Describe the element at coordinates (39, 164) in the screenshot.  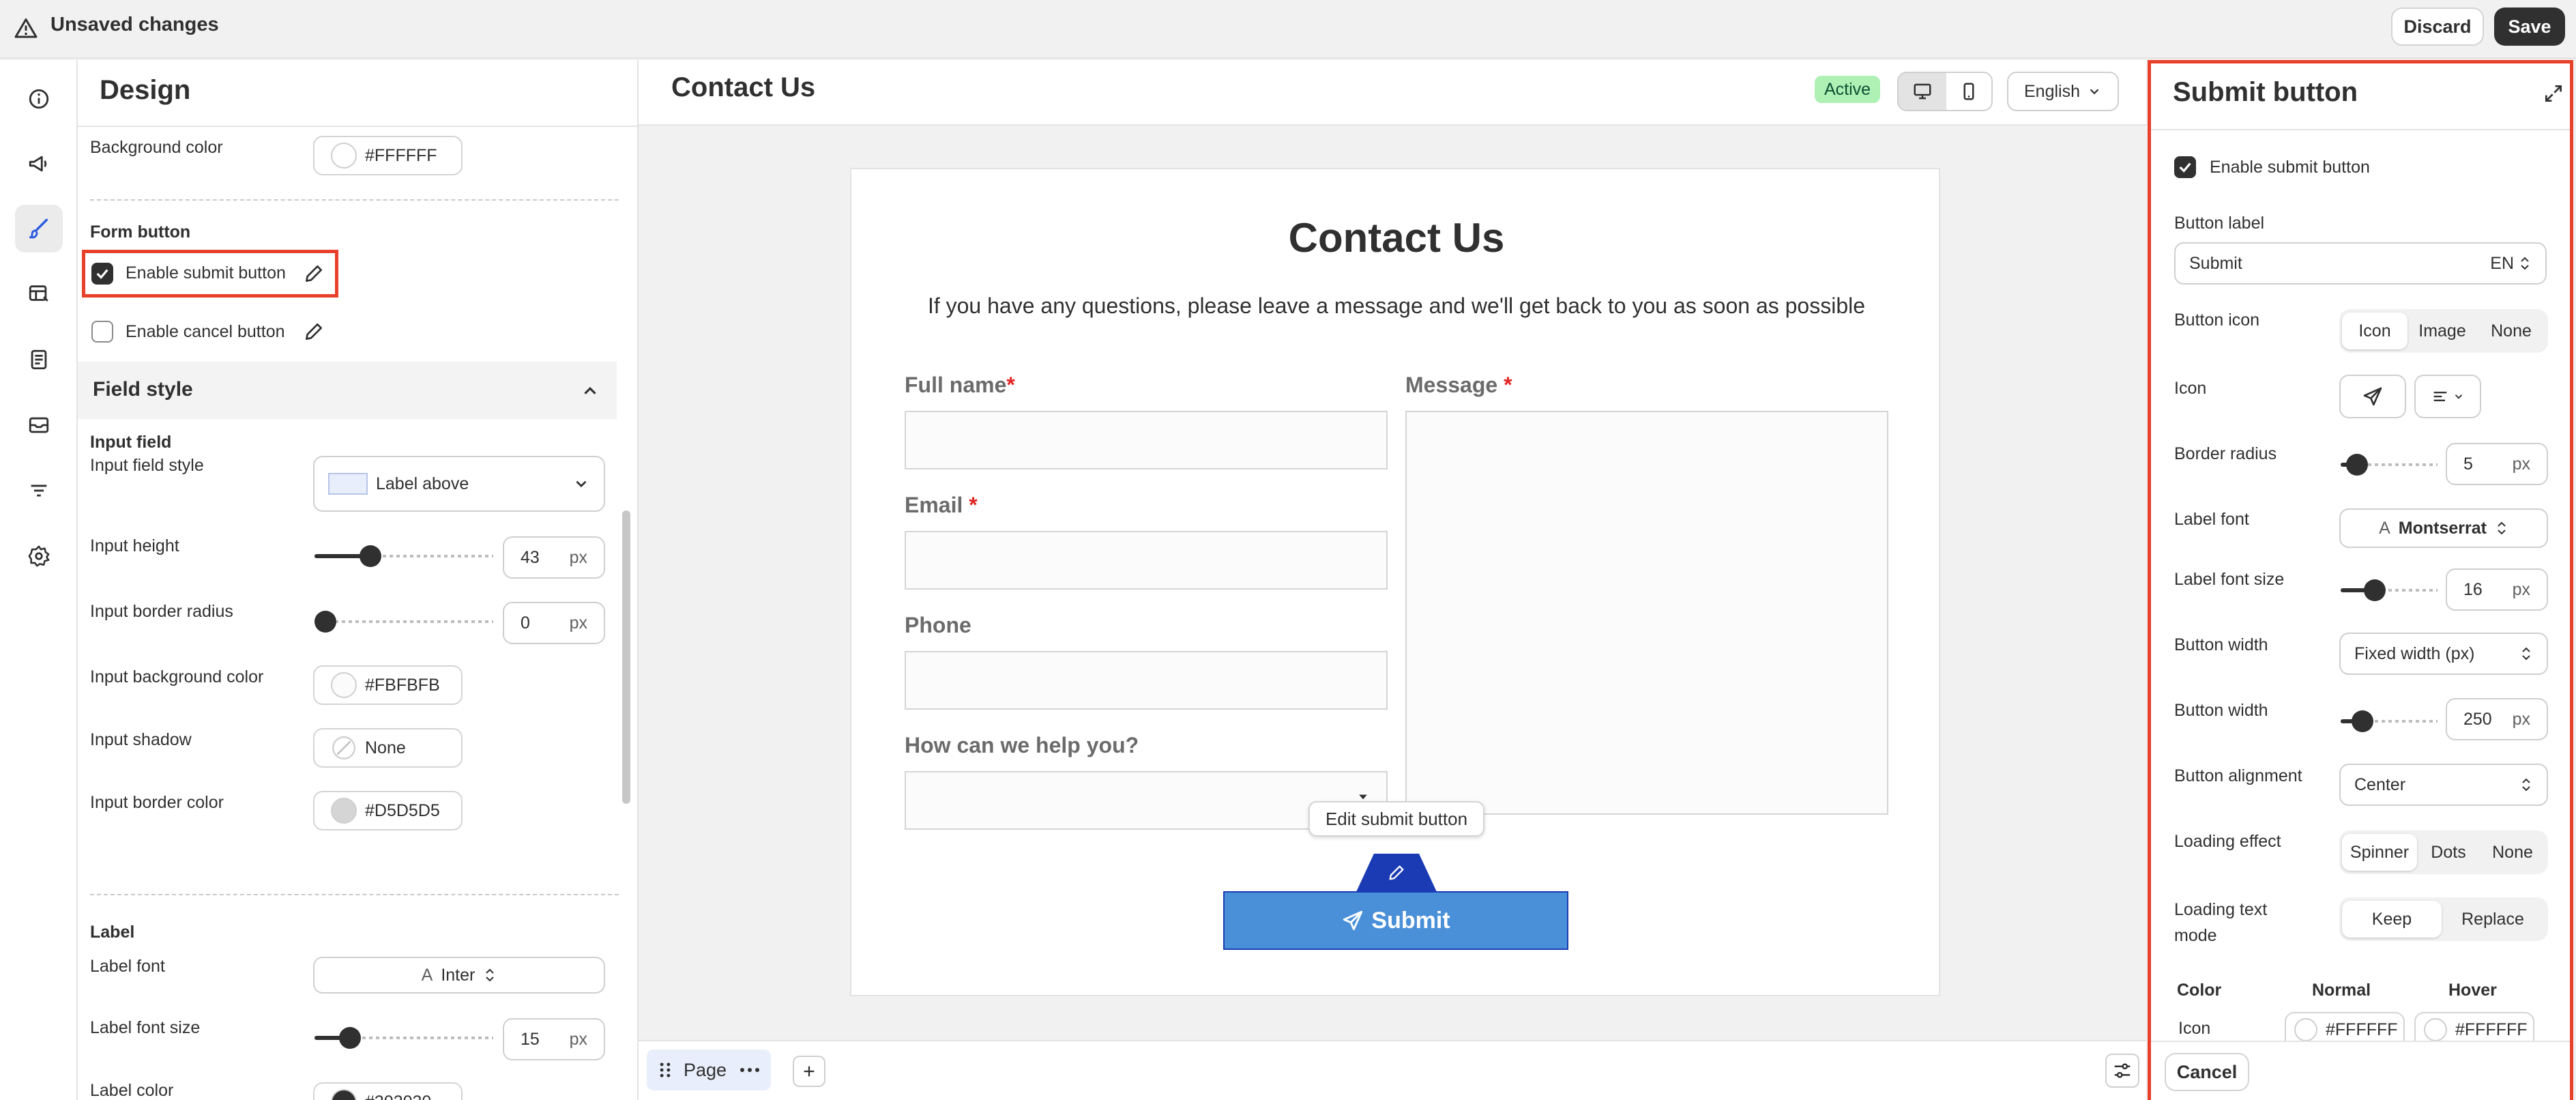
I see `megaphone-icon` at that location.